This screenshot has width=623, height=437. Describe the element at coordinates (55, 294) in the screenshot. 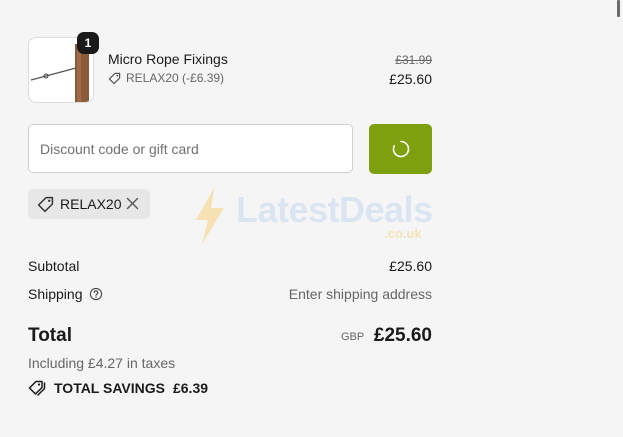

I see `shipping-label-text: Shipping` at that location.